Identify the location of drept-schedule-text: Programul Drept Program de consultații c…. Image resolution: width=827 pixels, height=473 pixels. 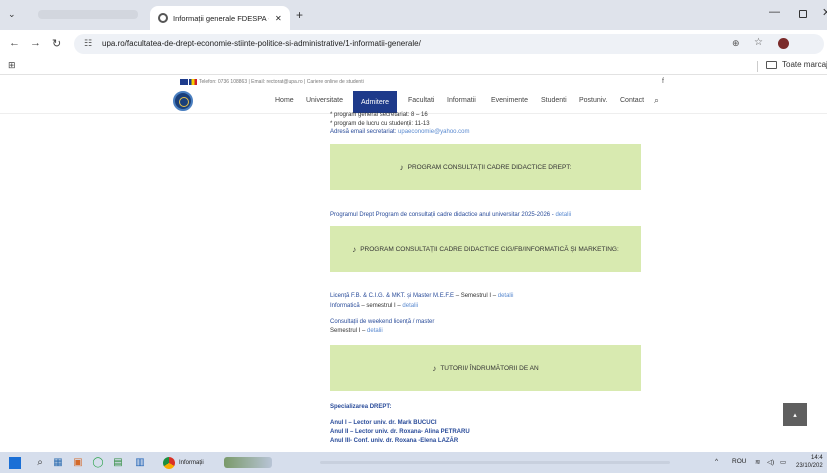
(442, 215).